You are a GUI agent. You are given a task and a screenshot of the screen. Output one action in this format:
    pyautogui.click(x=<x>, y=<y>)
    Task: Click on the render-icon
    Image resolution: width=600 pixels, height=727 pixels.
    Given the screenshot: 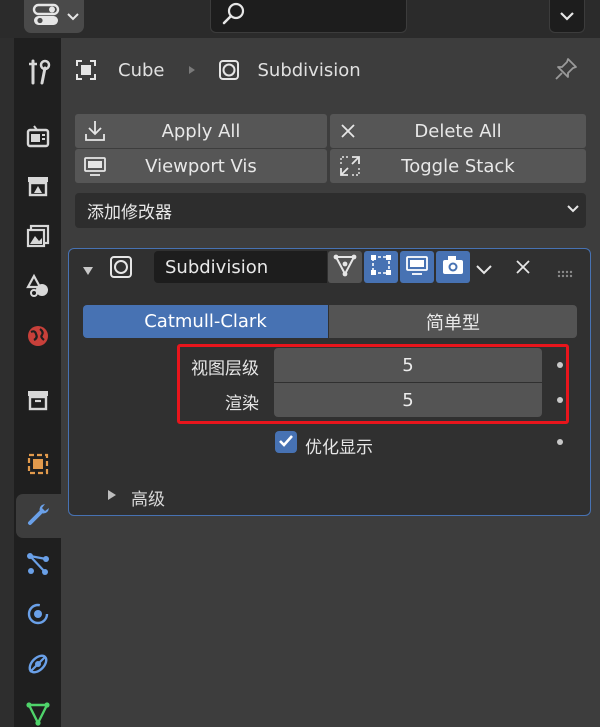 What is the action you would take?
    pyautogui.click(x=38, y=138)
    